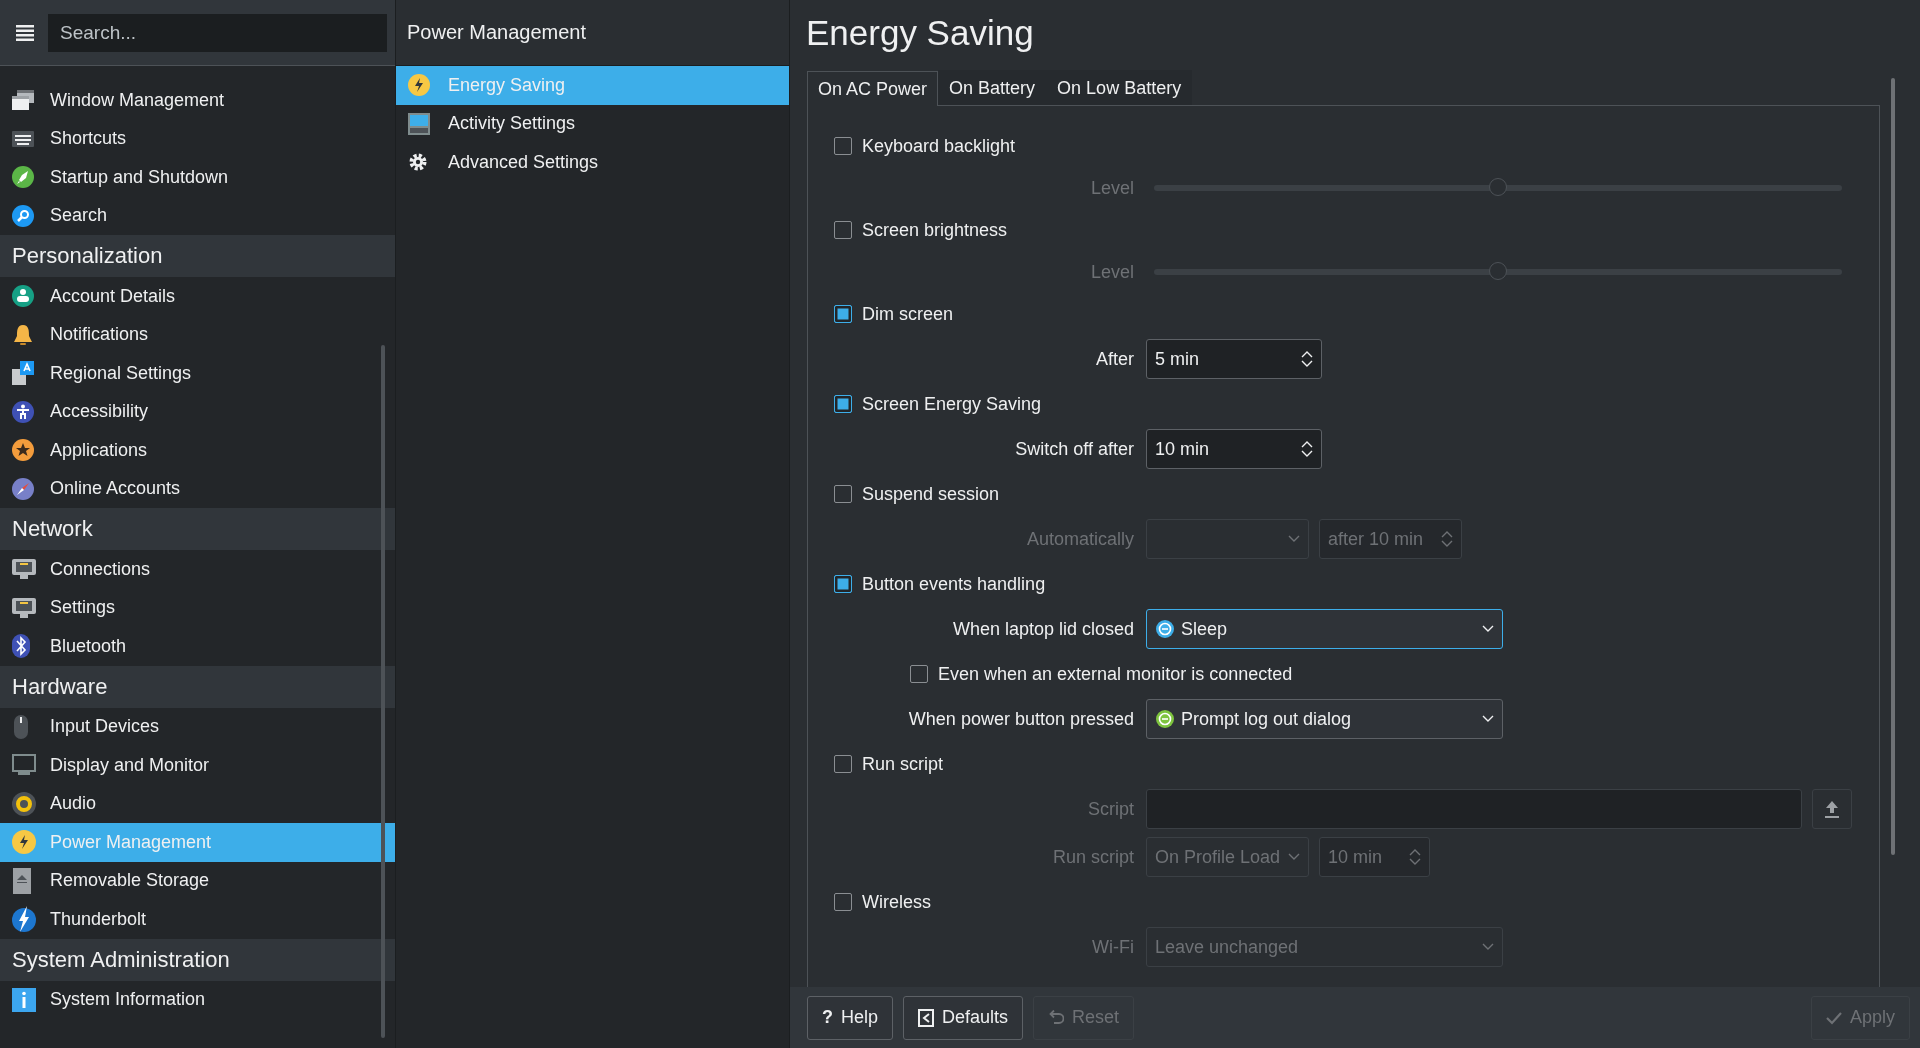 The image size is (1920, 1048). Describe the element at coordinates (197, 256) in the screenshot. I see `category-header: Personalization` at that location.